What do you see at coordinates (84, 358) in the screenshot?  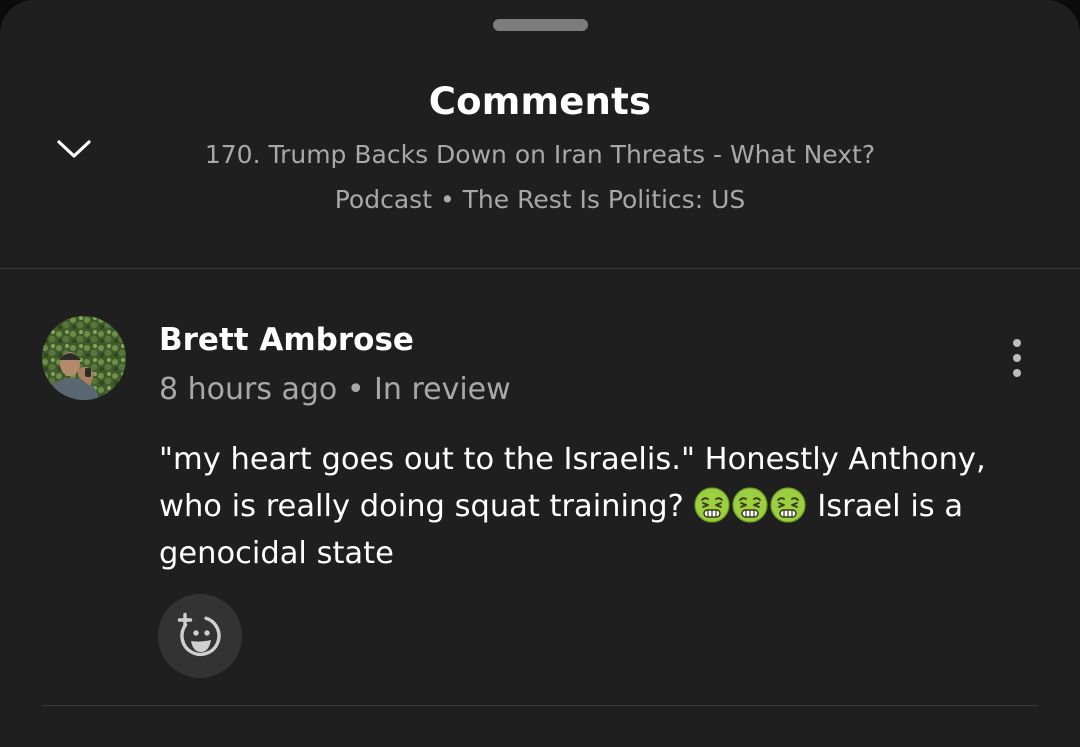 I see `avatar` at bounding box center [84, 358].